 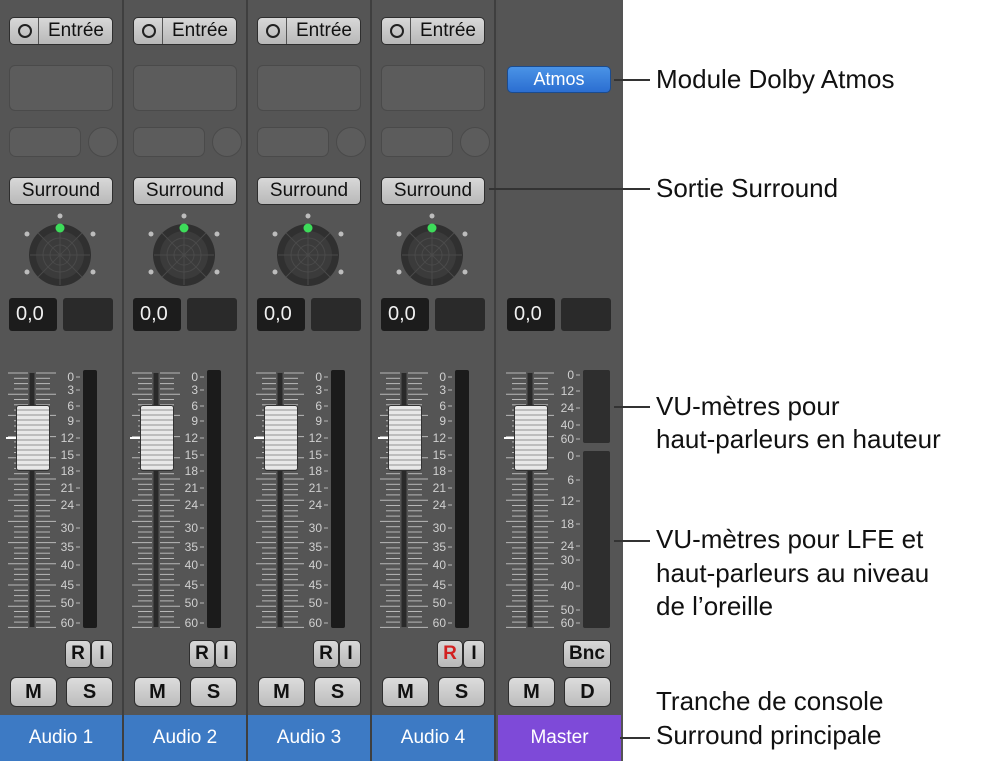 What do you see at coordinates (184, 228) in the screenshot?
I see `panner-position-dot` at bounding box center [184, 228].